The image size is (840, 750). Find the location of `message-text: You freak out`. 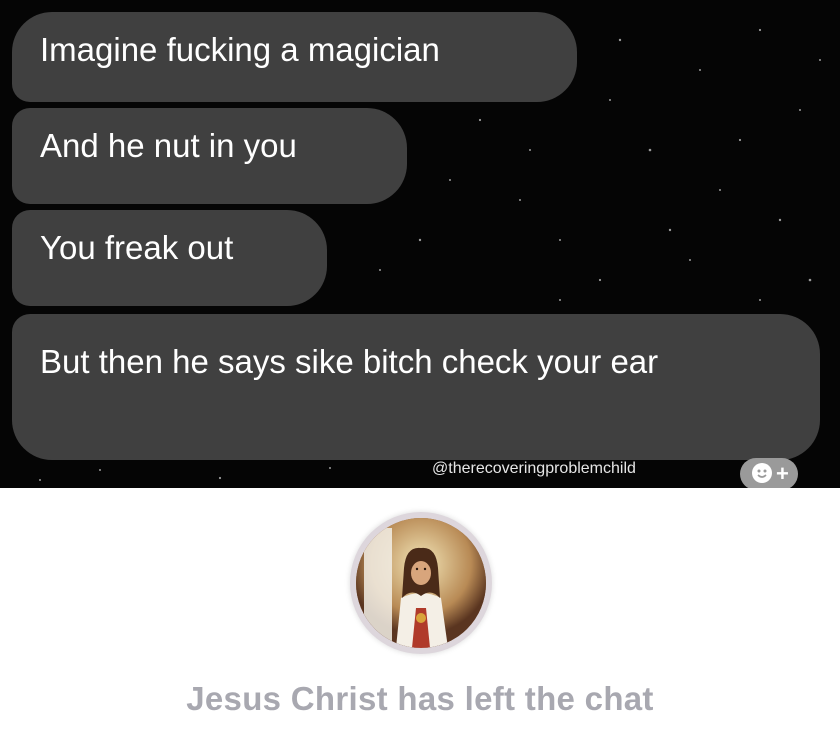

message-text: You freak out is located at coordinates (137, 247).